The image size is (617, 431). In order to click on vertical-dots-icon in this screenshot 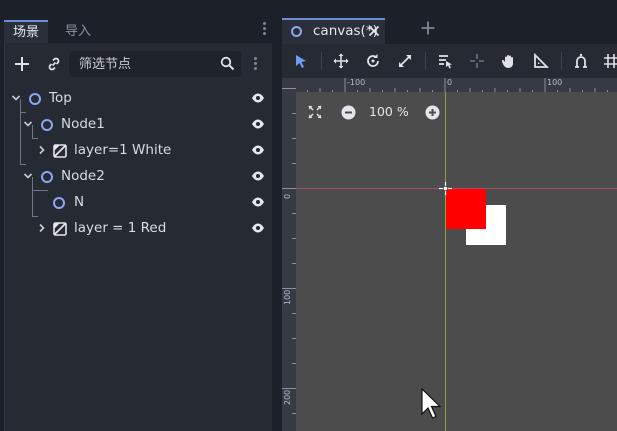, I will do `click(256, 65)`.